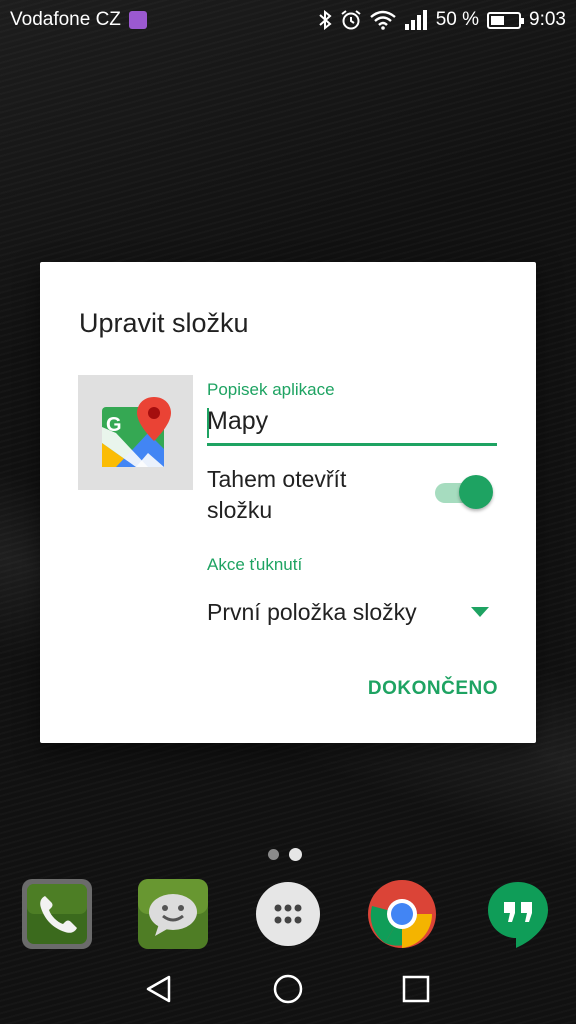  I want to click on dialog-title: Upravit složku, so click(164, 323).